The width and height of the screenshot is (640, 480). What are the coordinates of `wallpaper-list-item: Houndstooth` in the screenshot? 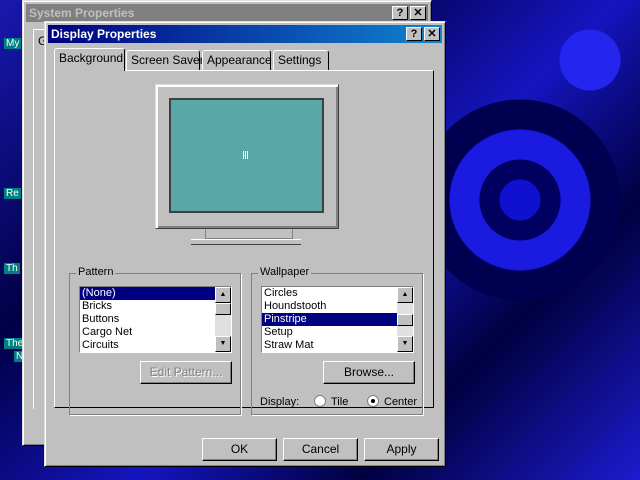 It's located at (337, 306).